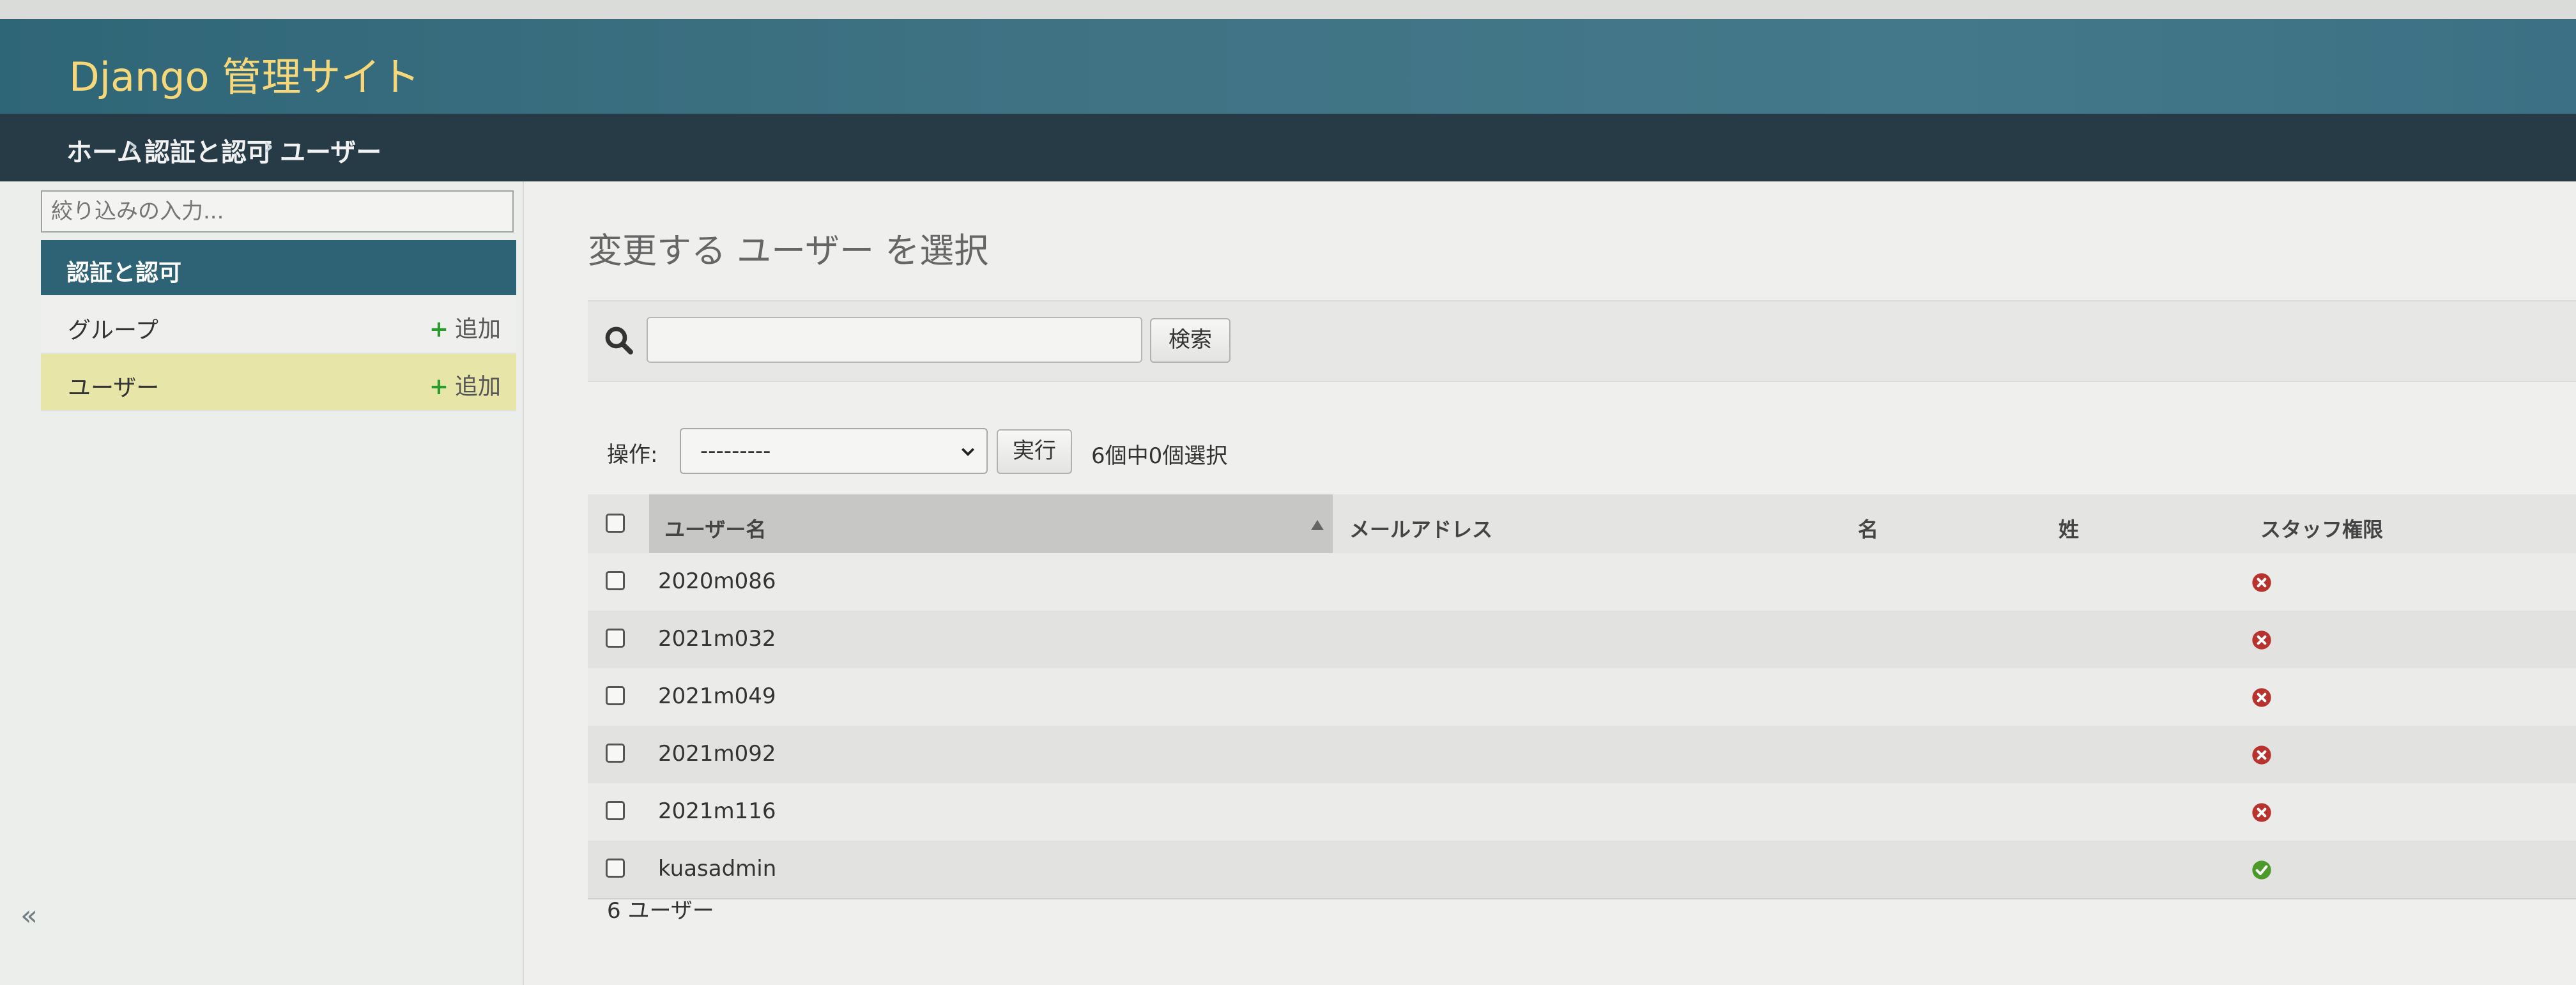  I want to click on search-button: 検索, so click(1190, 340).